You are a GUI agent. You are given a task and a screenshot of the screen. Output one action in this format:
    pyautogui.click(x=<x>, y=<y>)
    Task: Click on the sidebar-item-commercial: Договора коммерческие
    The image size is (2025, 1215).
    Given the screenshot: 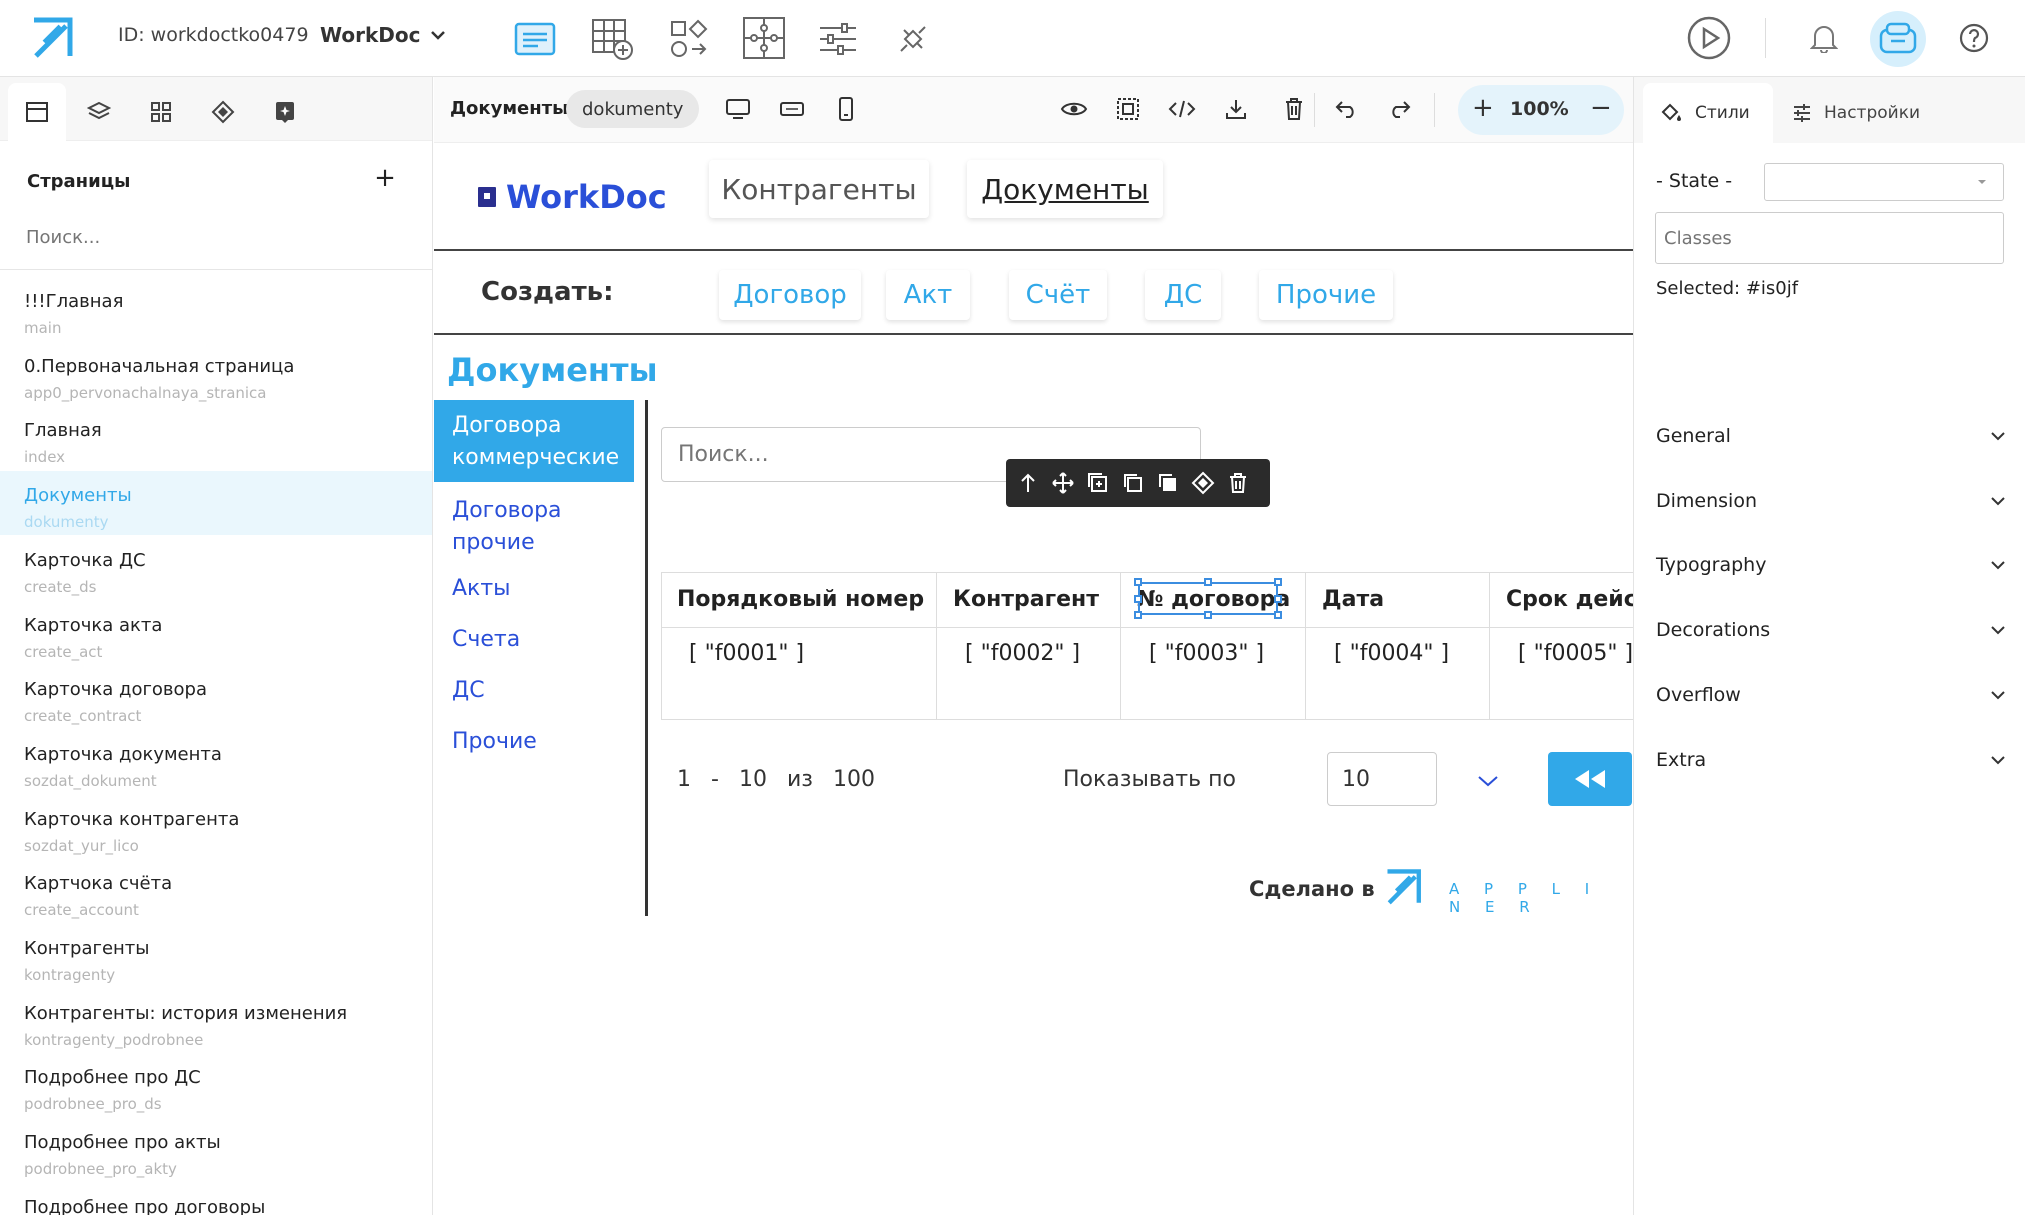 What is the action you would take?
    pyautogui.click(x=542, y=442)
    